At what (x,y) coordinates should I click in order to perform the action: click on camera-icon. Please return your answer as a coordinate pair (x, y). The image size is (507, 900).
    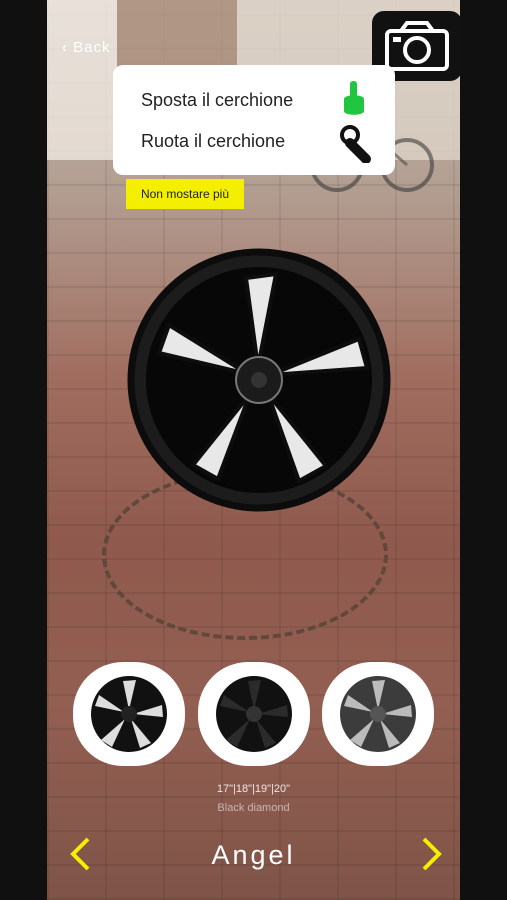
    Looking at the image, I should click on (417, 46).